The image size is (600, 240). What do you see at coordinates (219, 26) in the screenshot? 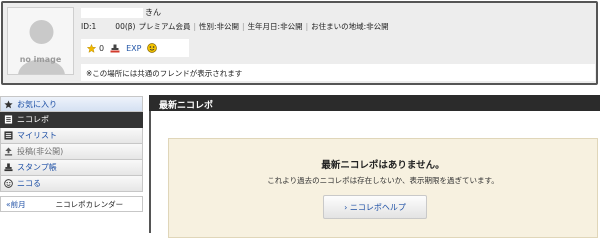
I see `gender: 性別:非公開` at bounding box center [219, 26].